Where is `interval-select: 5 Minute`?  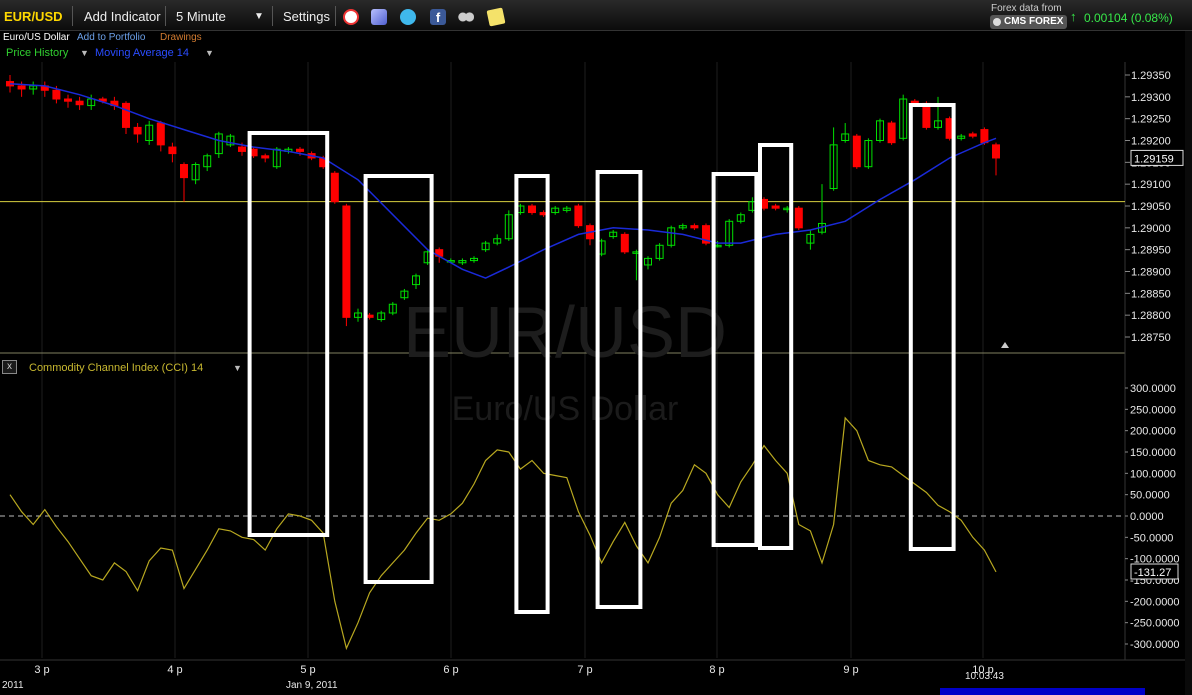
interval-select: 5 Minute is located at coordinates (201, 15).